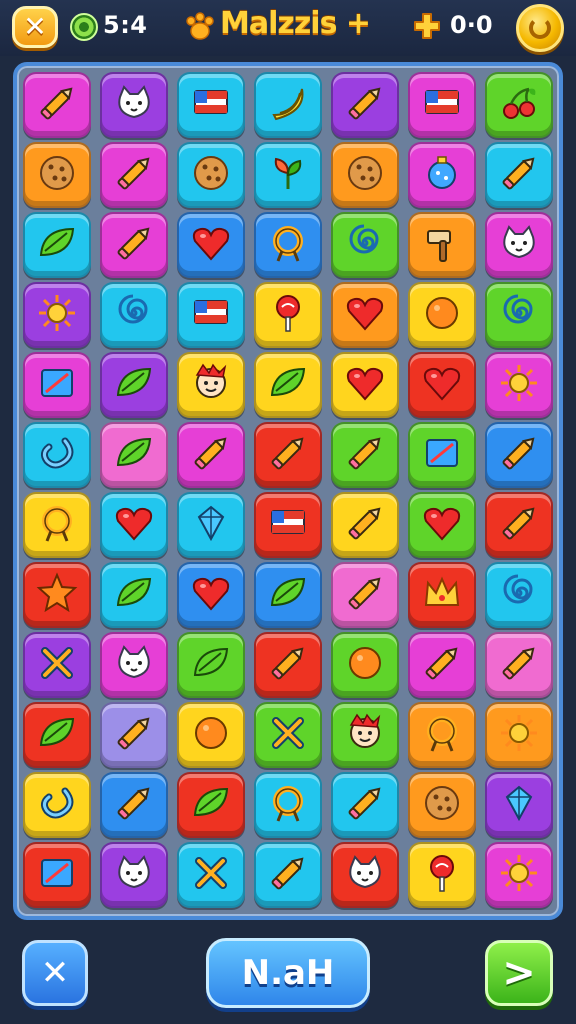  I want to click on tile-r11-c7, so click(519, 805).